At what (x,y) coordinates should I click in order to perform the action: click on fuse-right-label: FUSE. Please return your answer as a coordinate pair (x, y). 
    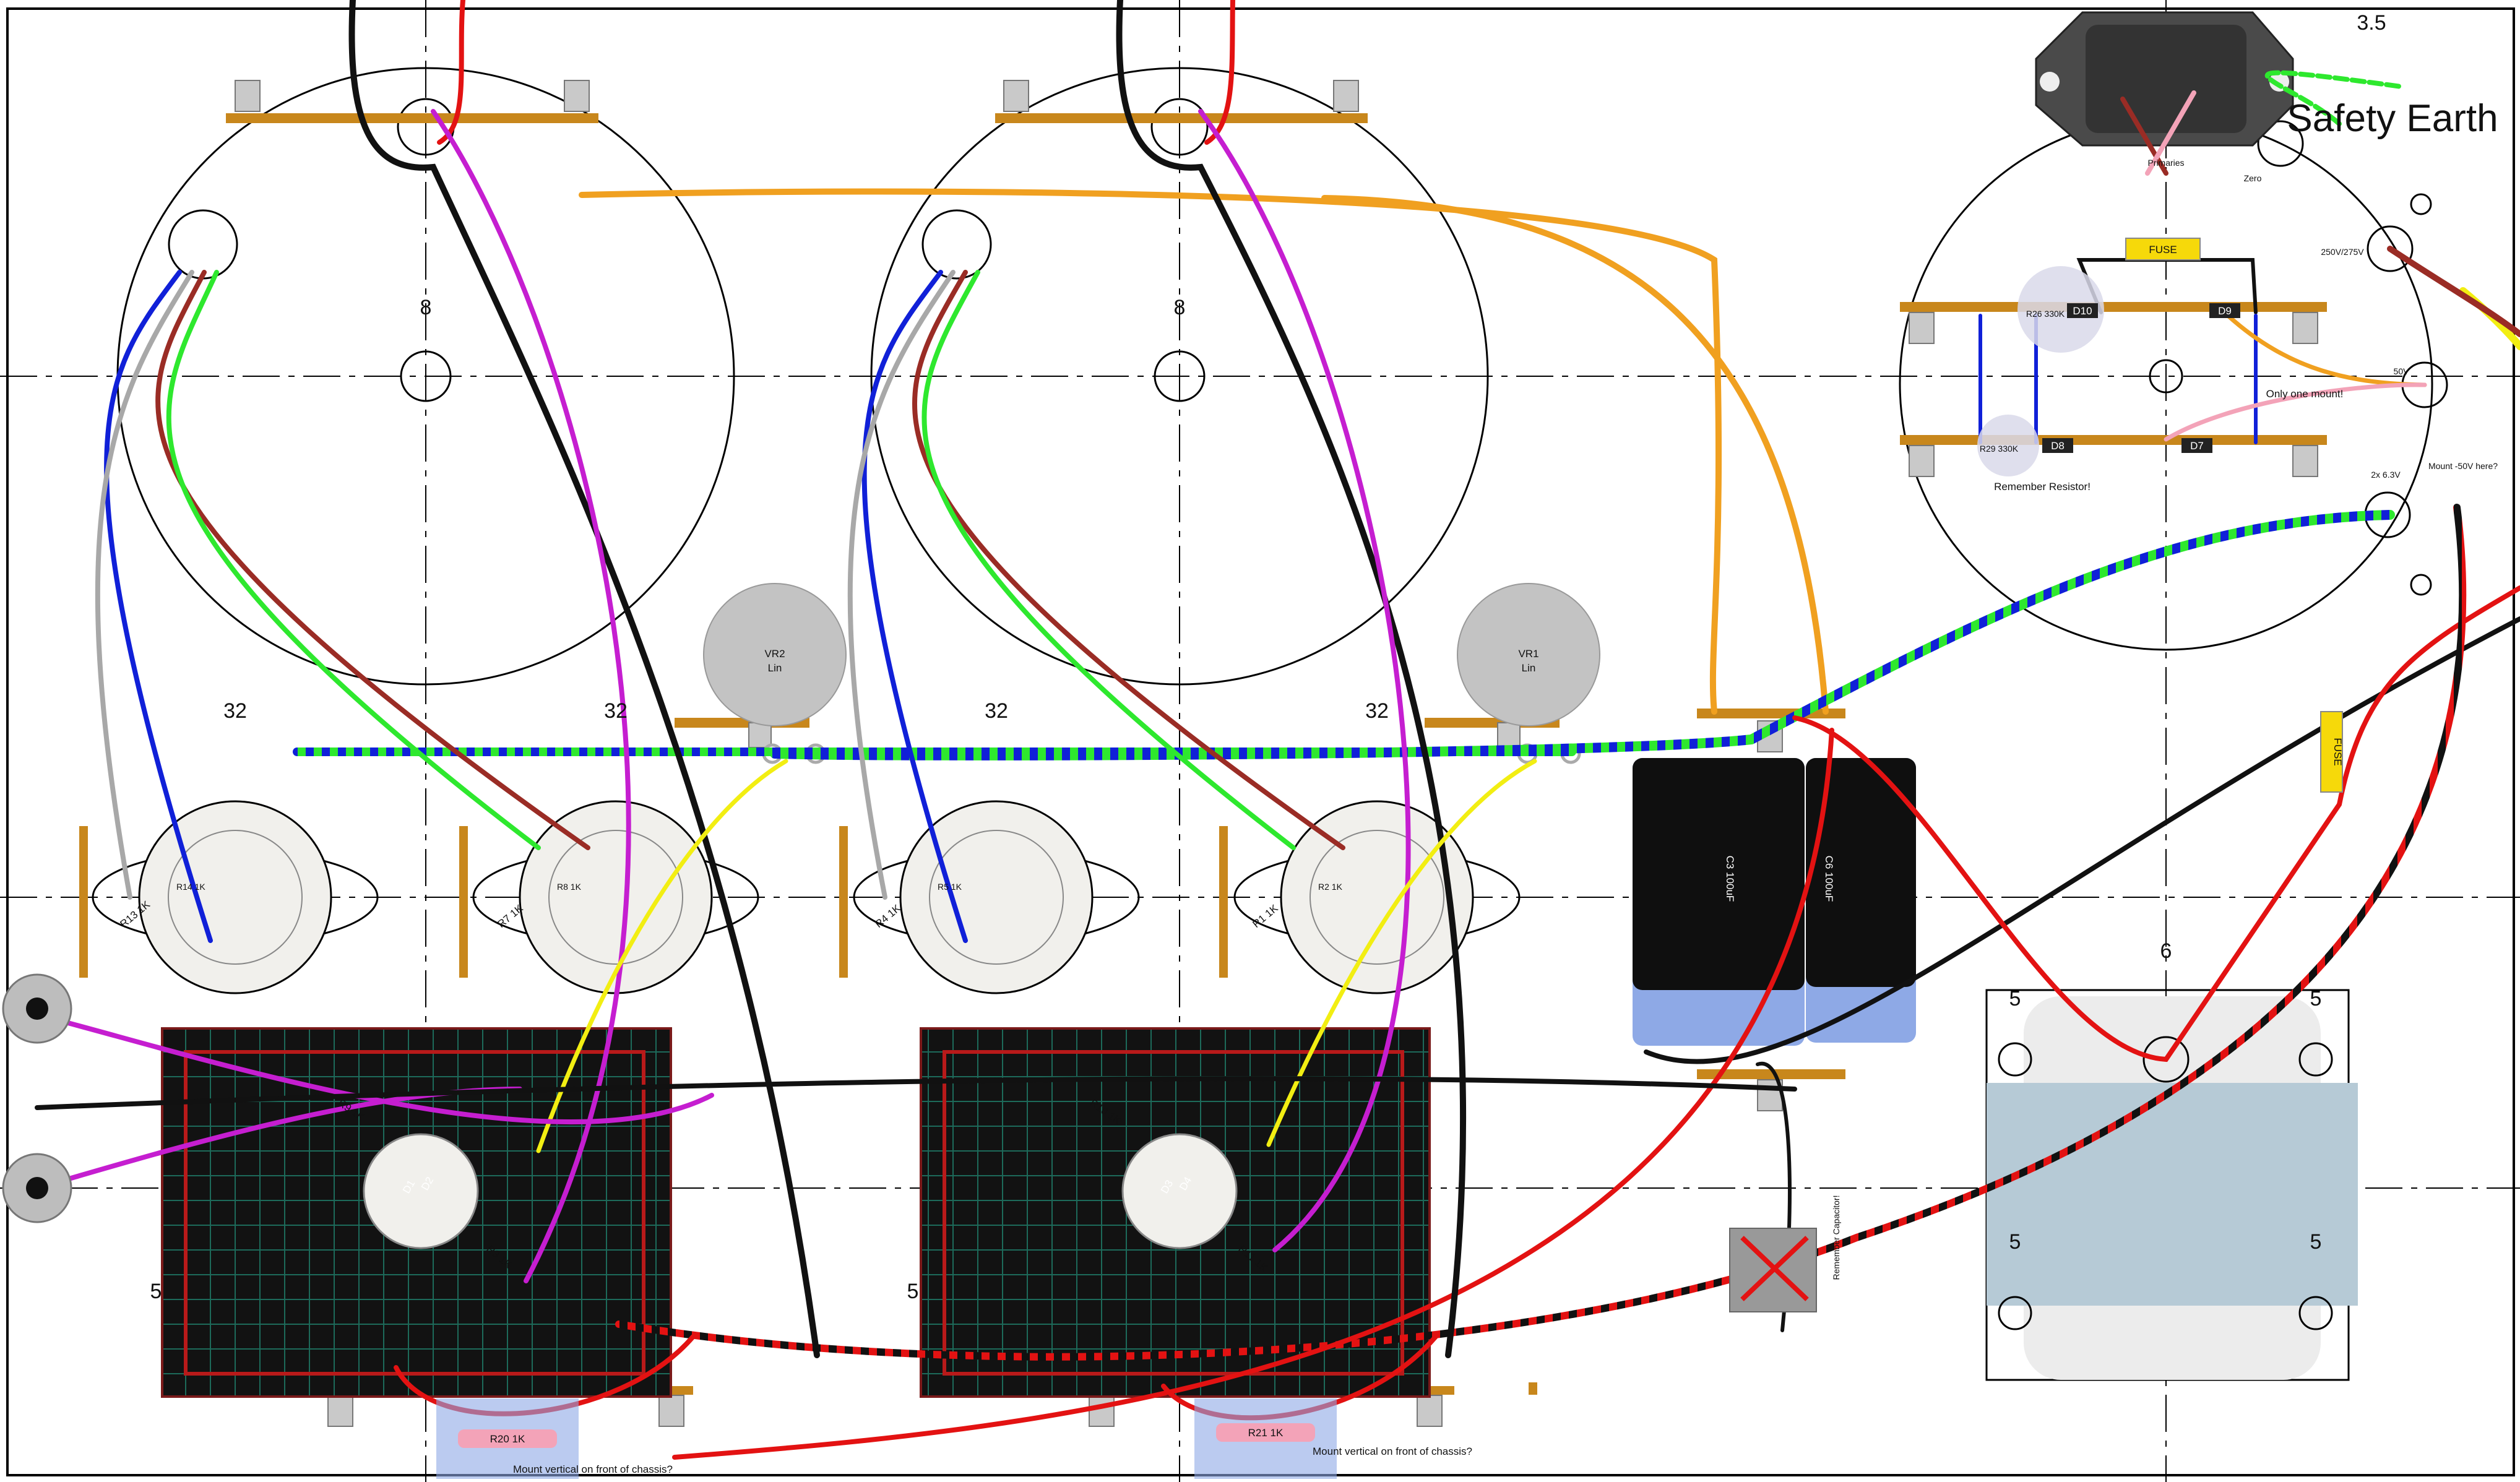
    Looking at the image, I should click on (2338, 752).